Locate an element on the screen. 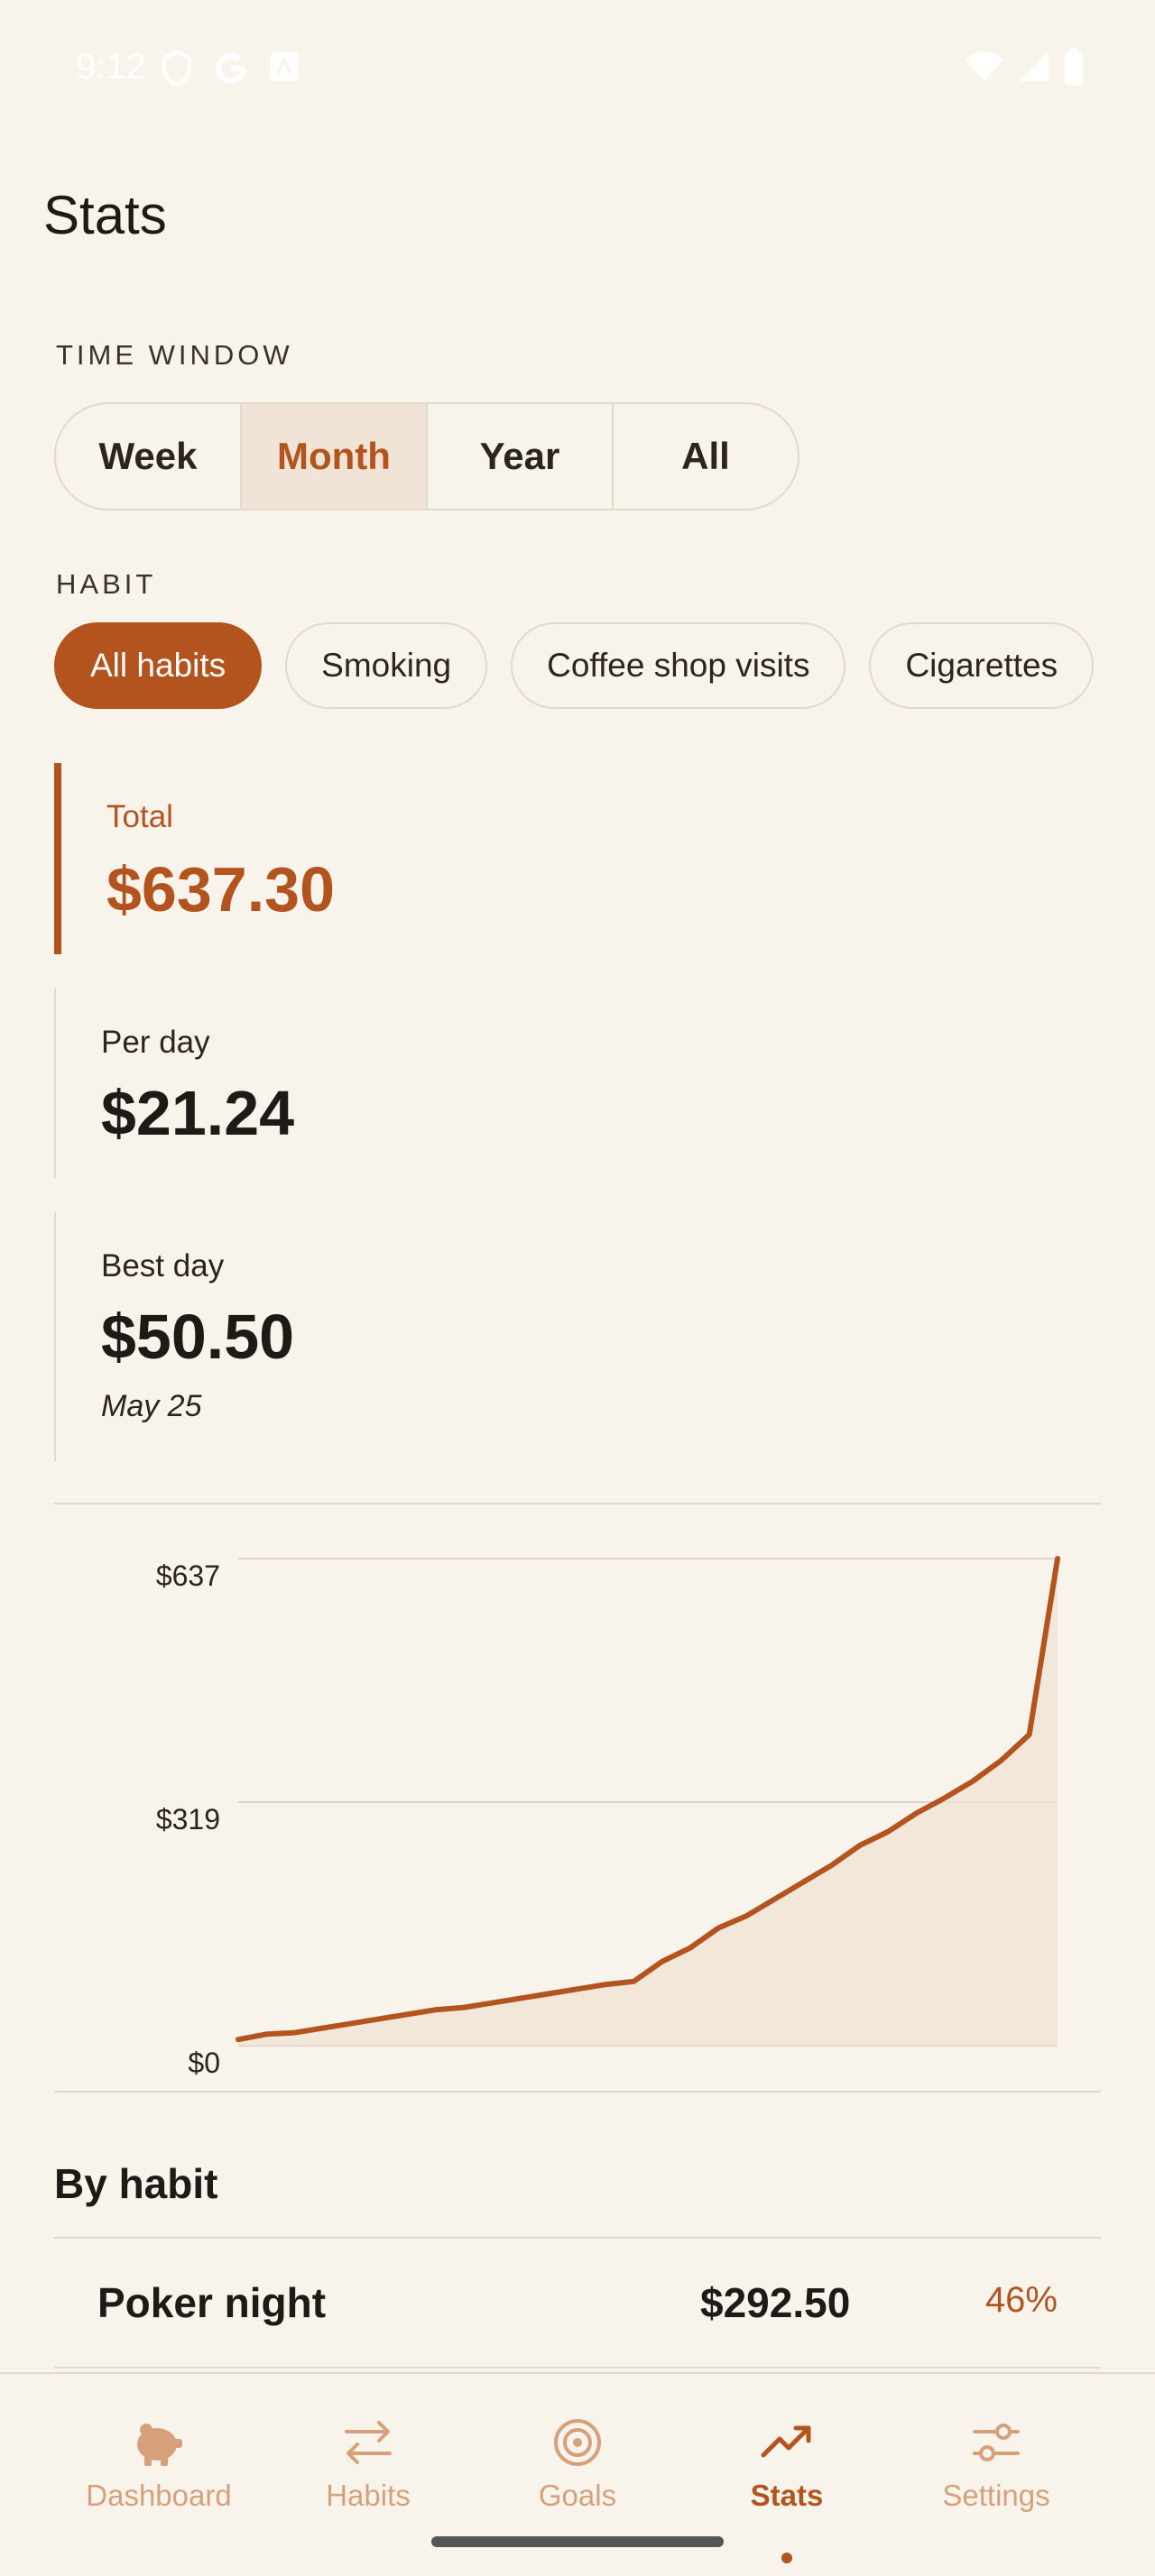  nav-habits: Habits is located at coordinates (368, 2468).